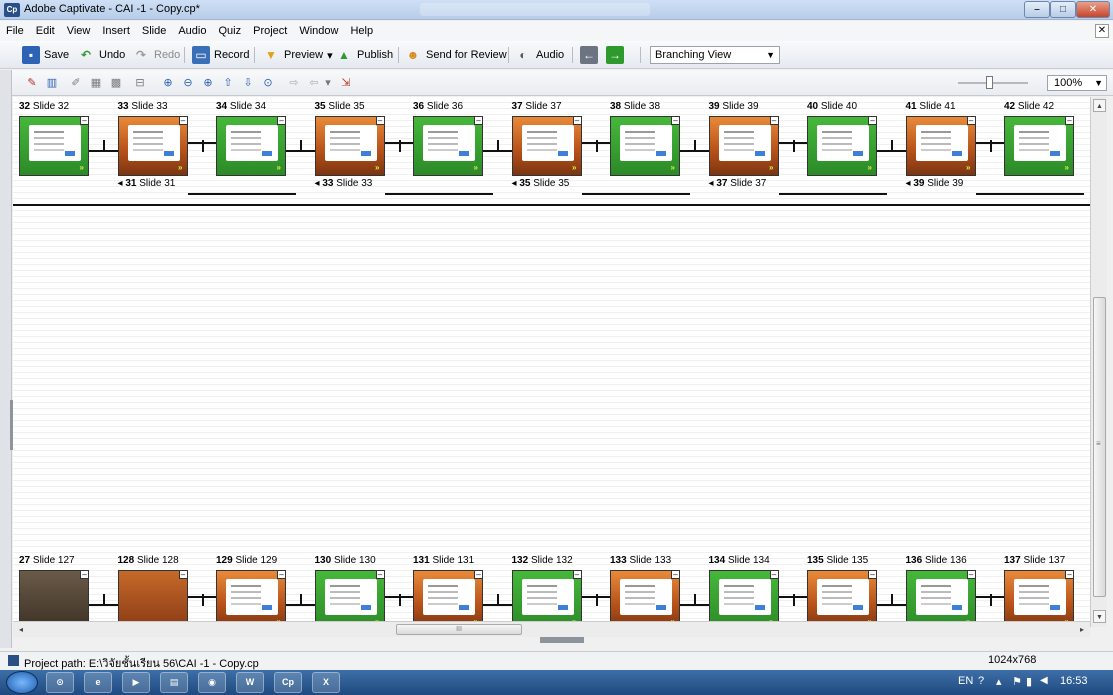  What do you see at coordinates (539, 55) in the screenshot?
I see `audio-button: ◐ Audio` at bounding box center [539, 55].